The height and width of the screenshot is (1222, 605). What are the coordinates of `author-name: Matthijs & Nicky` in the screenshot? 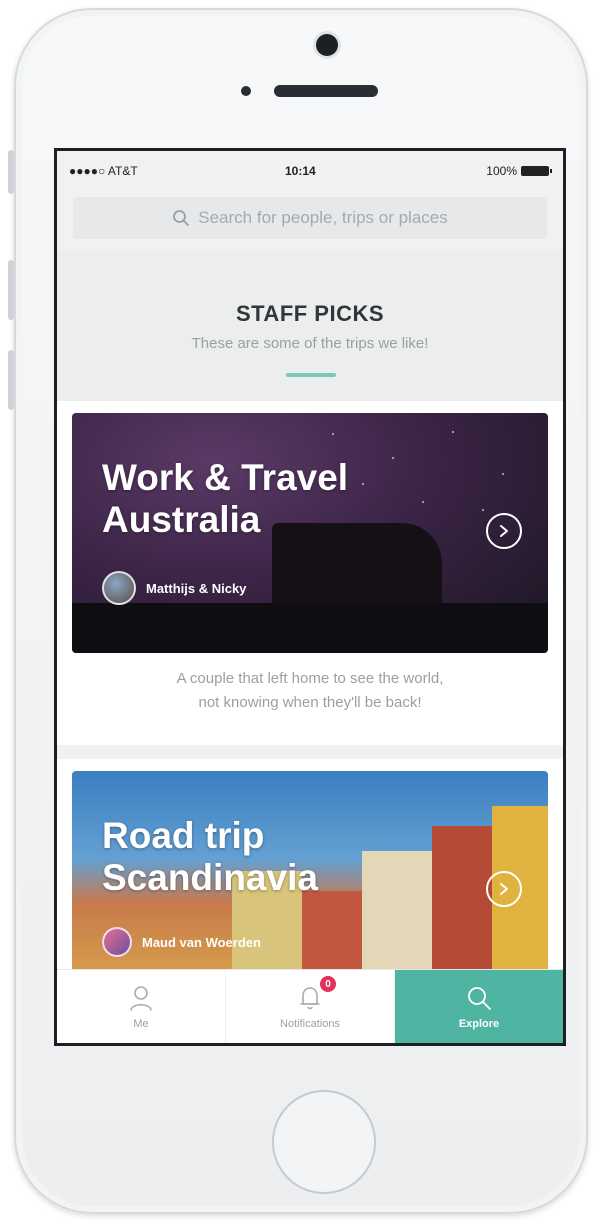 It's located at (196, 588).